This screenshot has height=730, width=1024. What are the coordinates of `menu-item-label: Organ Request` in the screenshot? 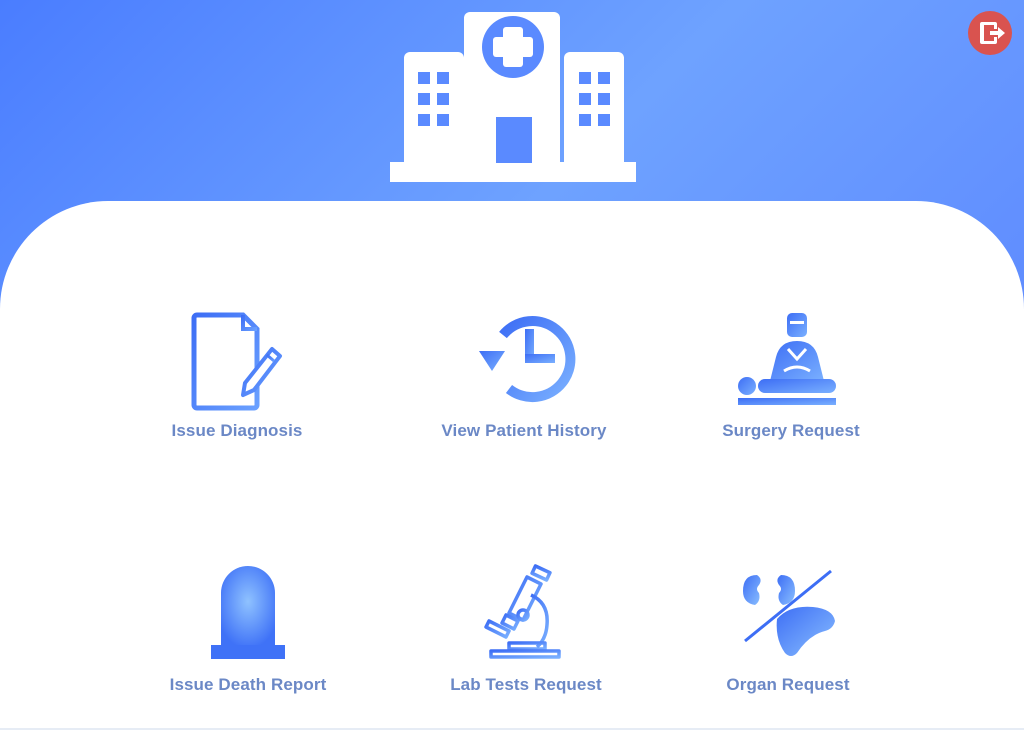 It's located at (788, 684).